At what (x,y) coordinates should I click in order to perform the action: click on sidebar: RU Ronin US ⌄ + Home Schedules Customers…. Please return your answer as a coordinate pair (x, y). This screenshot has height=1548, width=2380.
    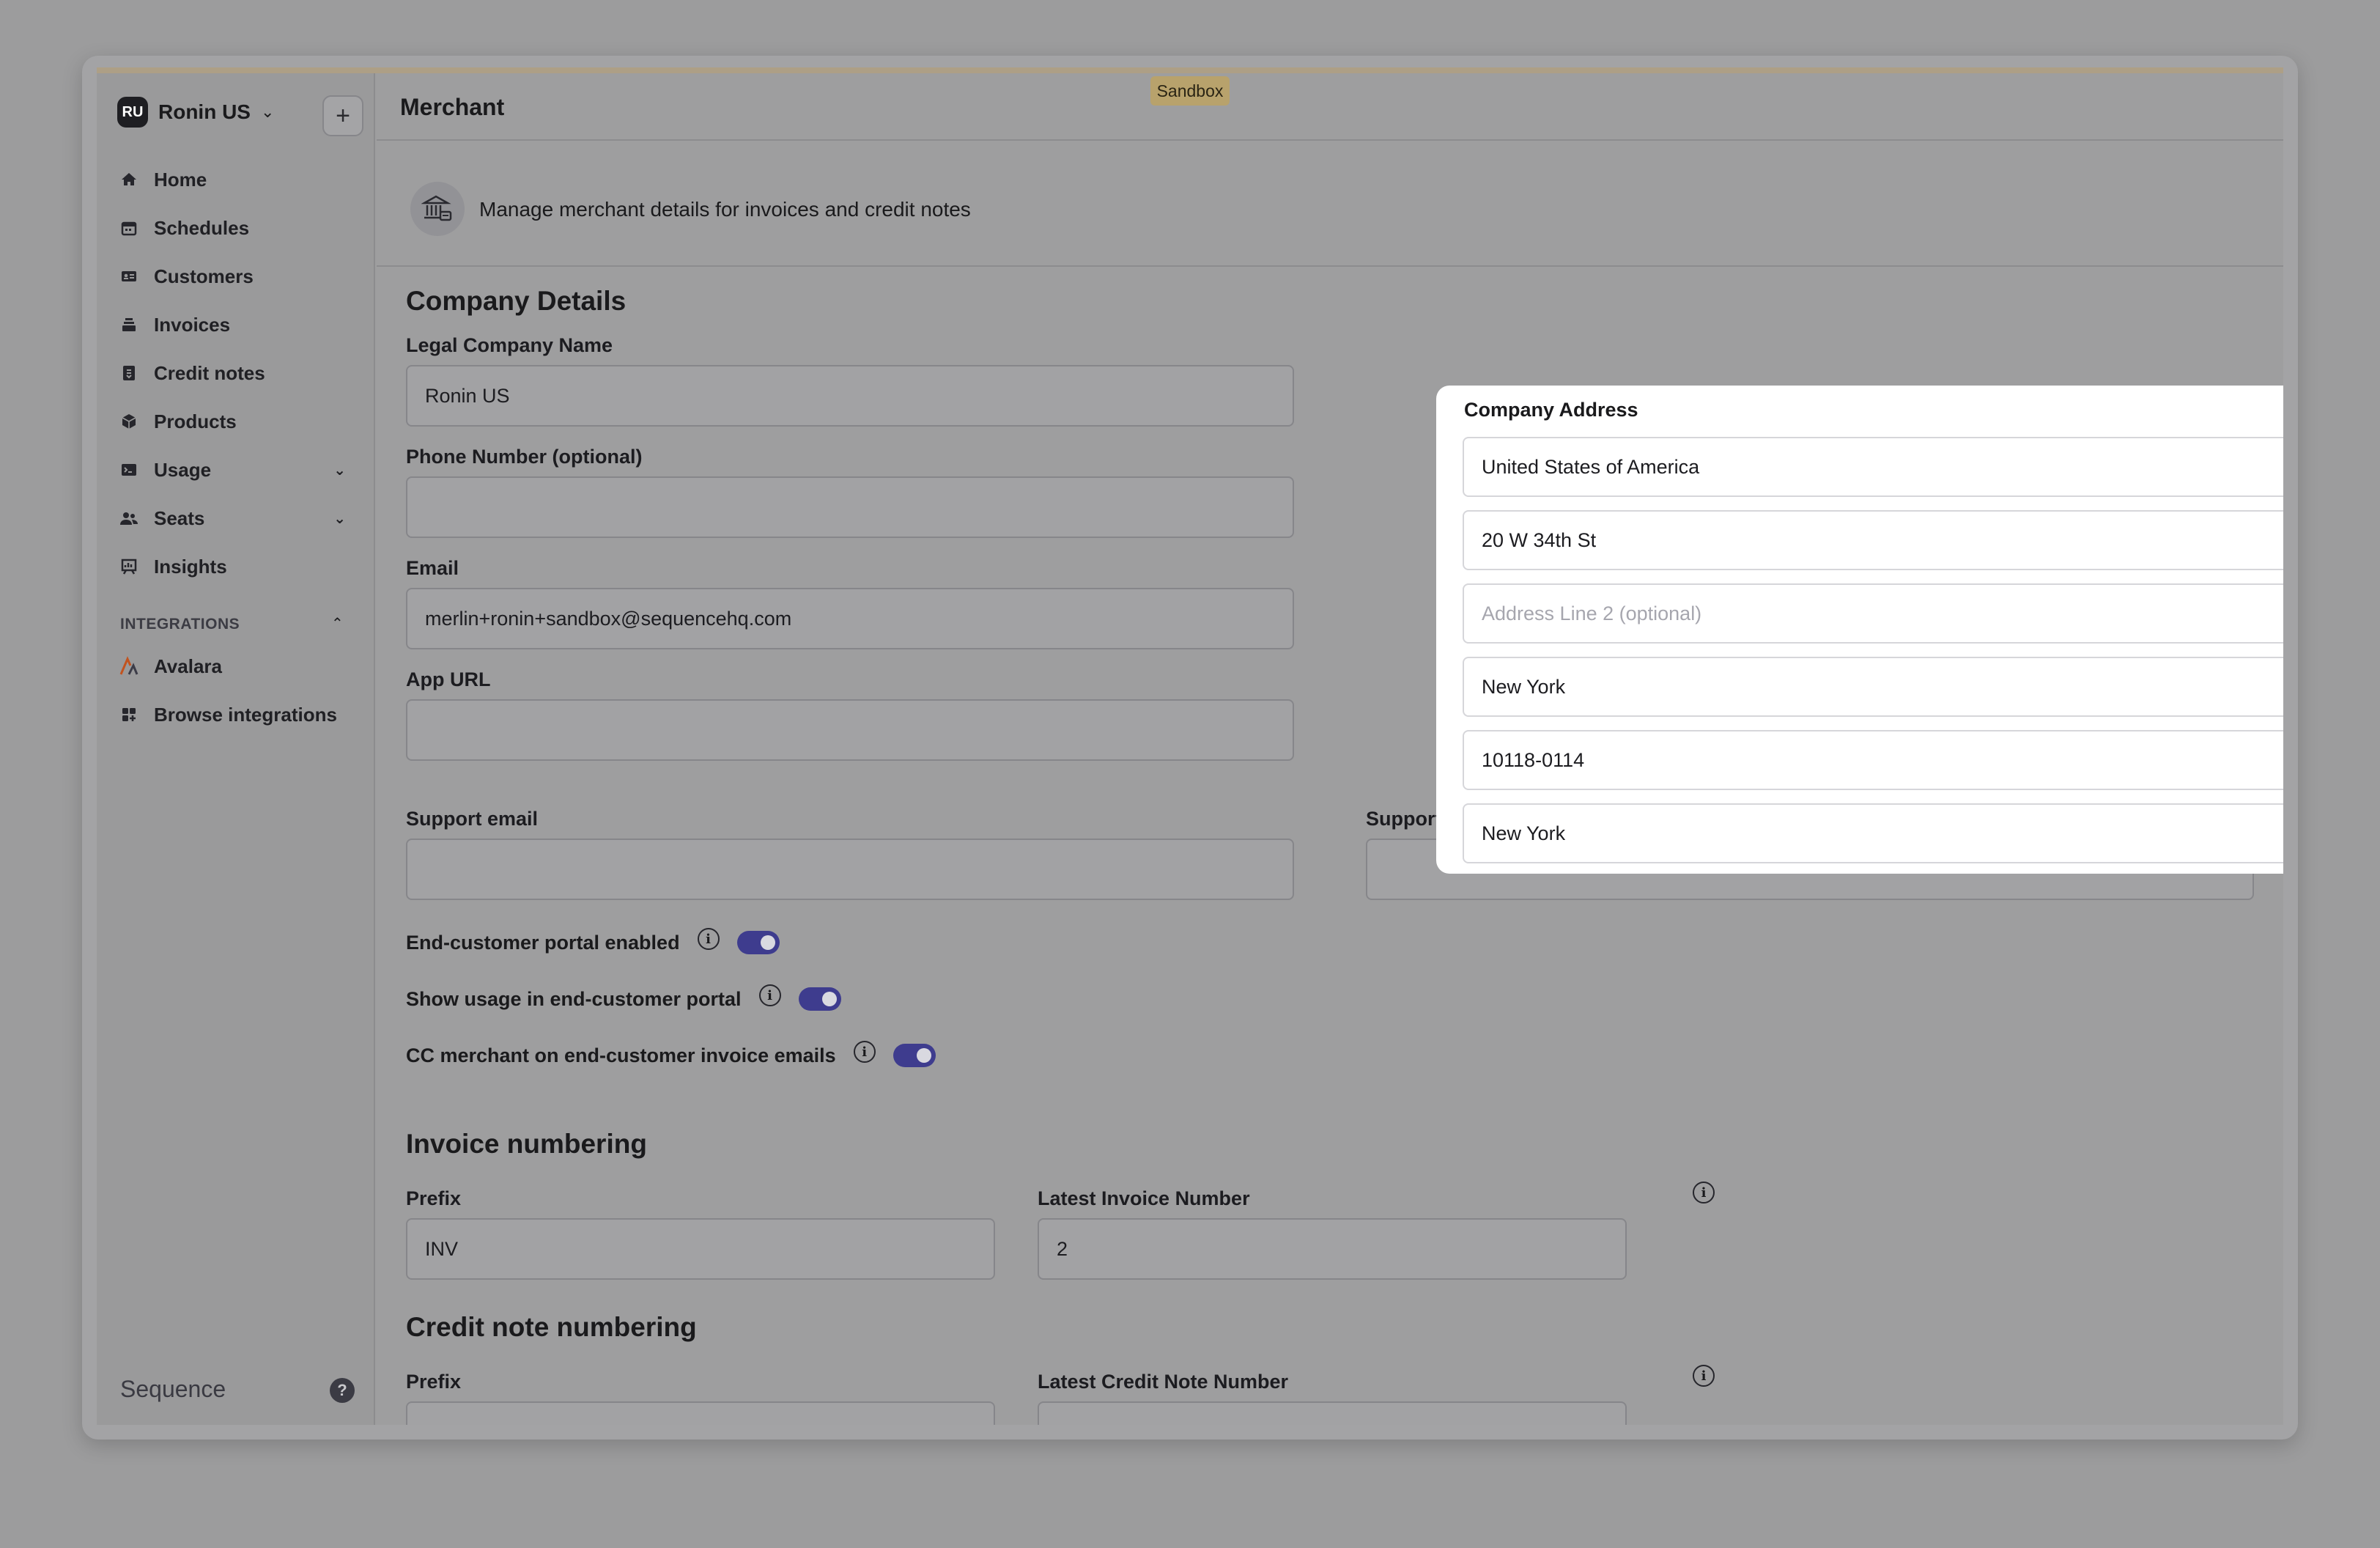
    Looking at the image, I should click on (236, 749).